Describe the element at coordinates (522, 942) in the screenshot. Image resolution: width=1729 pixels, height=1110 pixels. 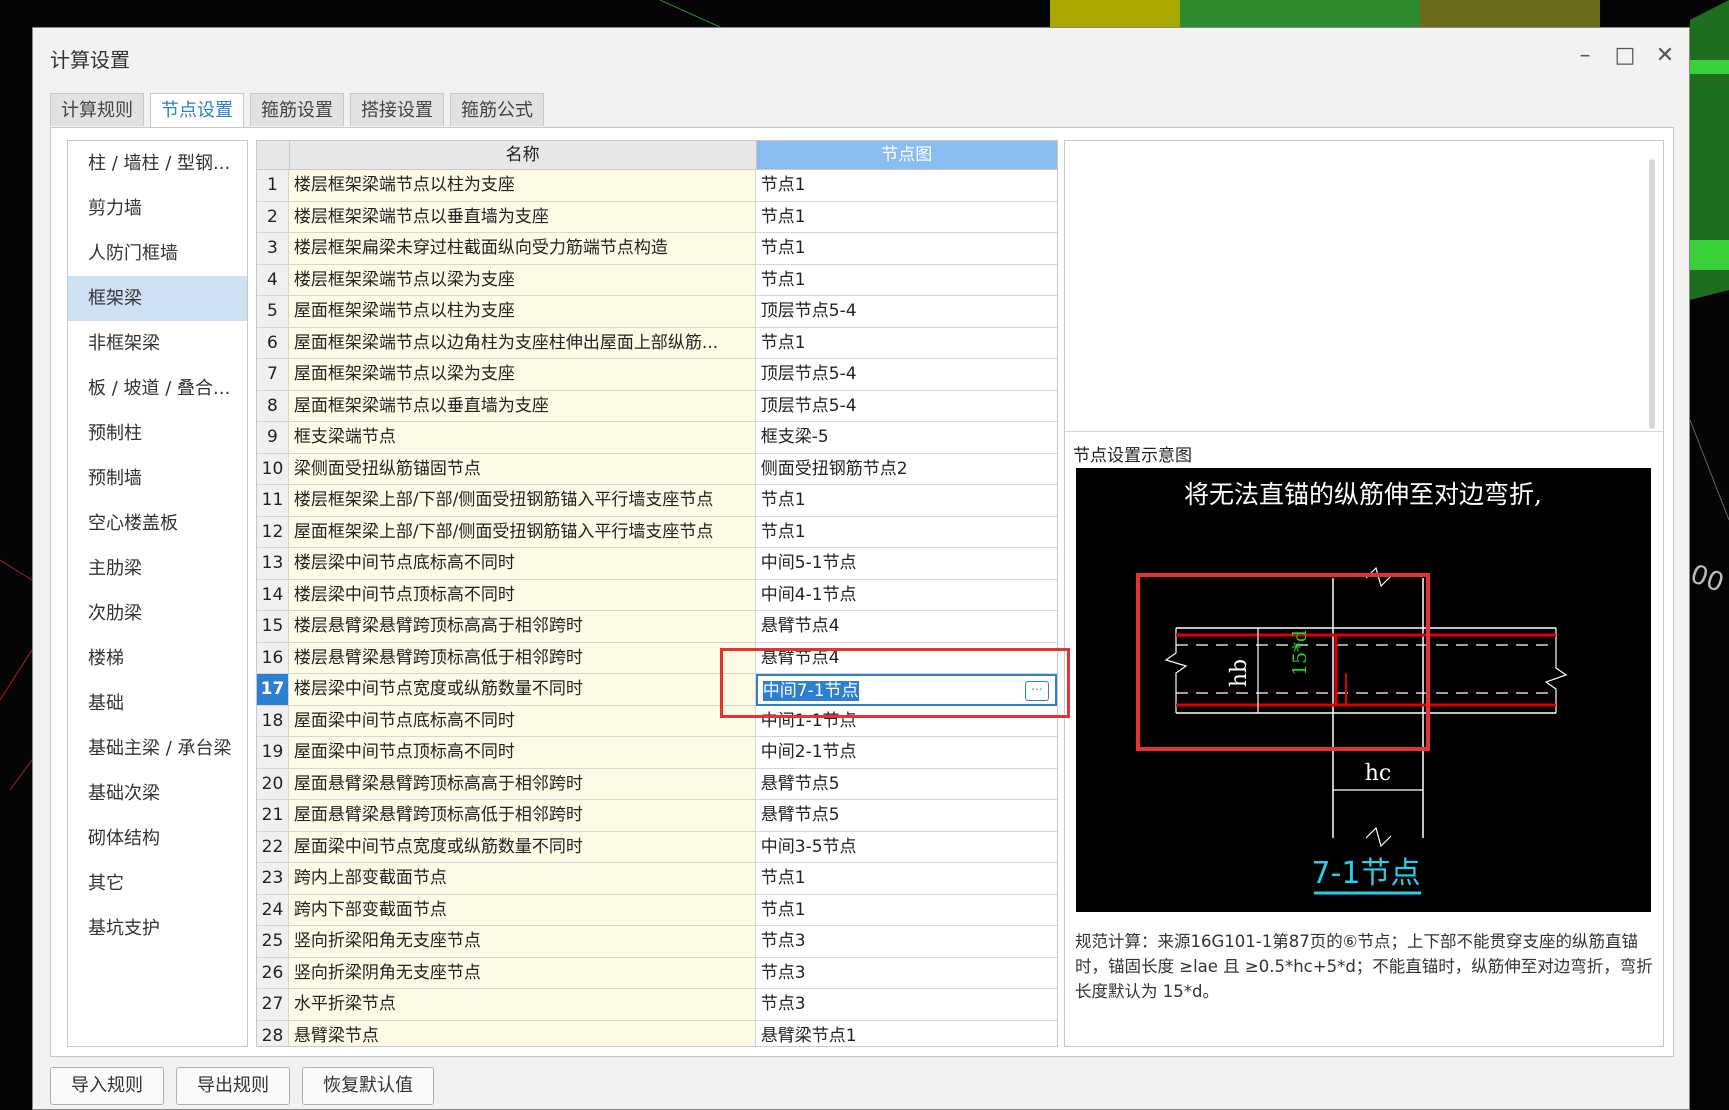
I see `row-name-cell: 竖向折梁阳角无支座节点` at that location.